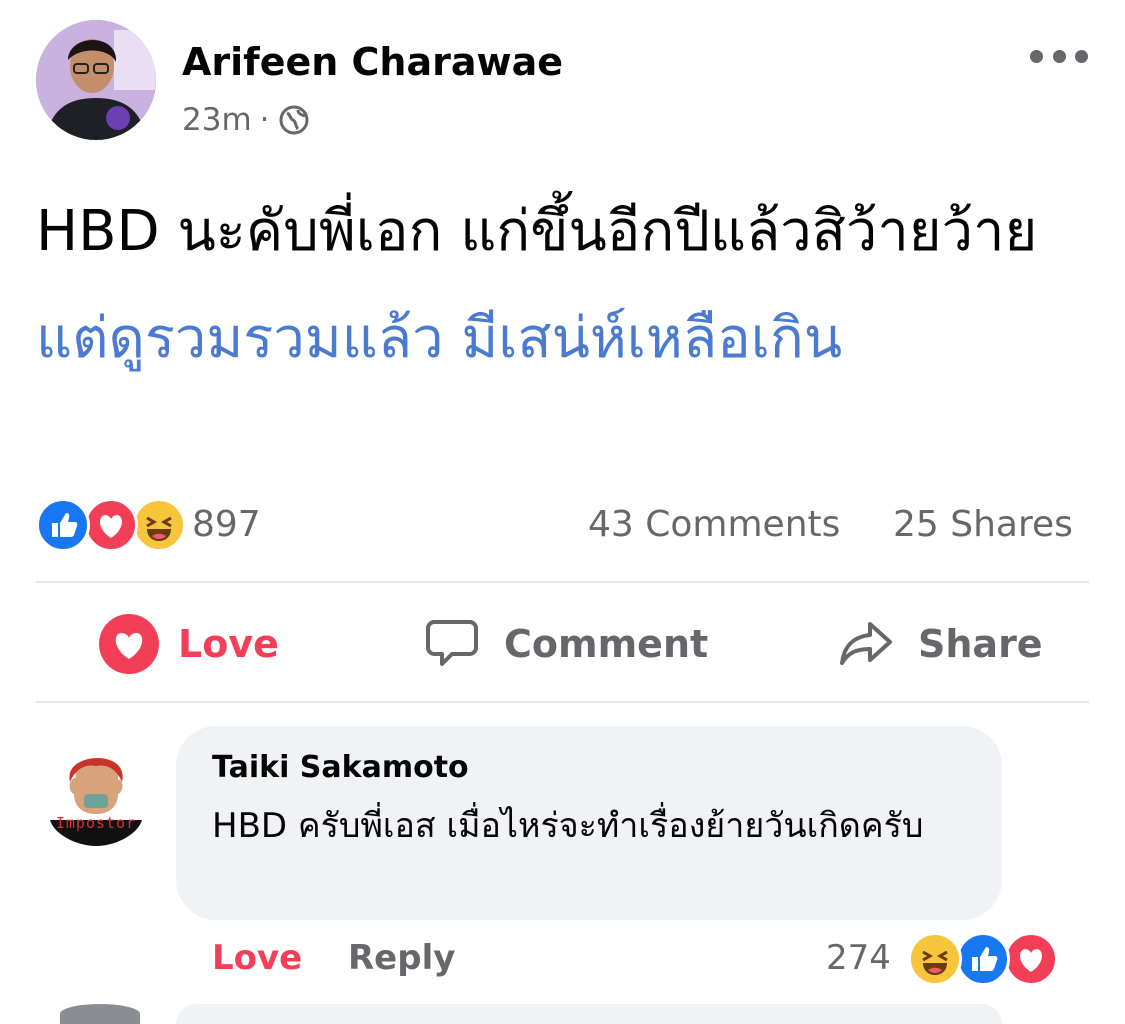 This screenshot has width=1125, height=1024. I want to click on post-comments-count: 43 Comments, so click(714, 524).